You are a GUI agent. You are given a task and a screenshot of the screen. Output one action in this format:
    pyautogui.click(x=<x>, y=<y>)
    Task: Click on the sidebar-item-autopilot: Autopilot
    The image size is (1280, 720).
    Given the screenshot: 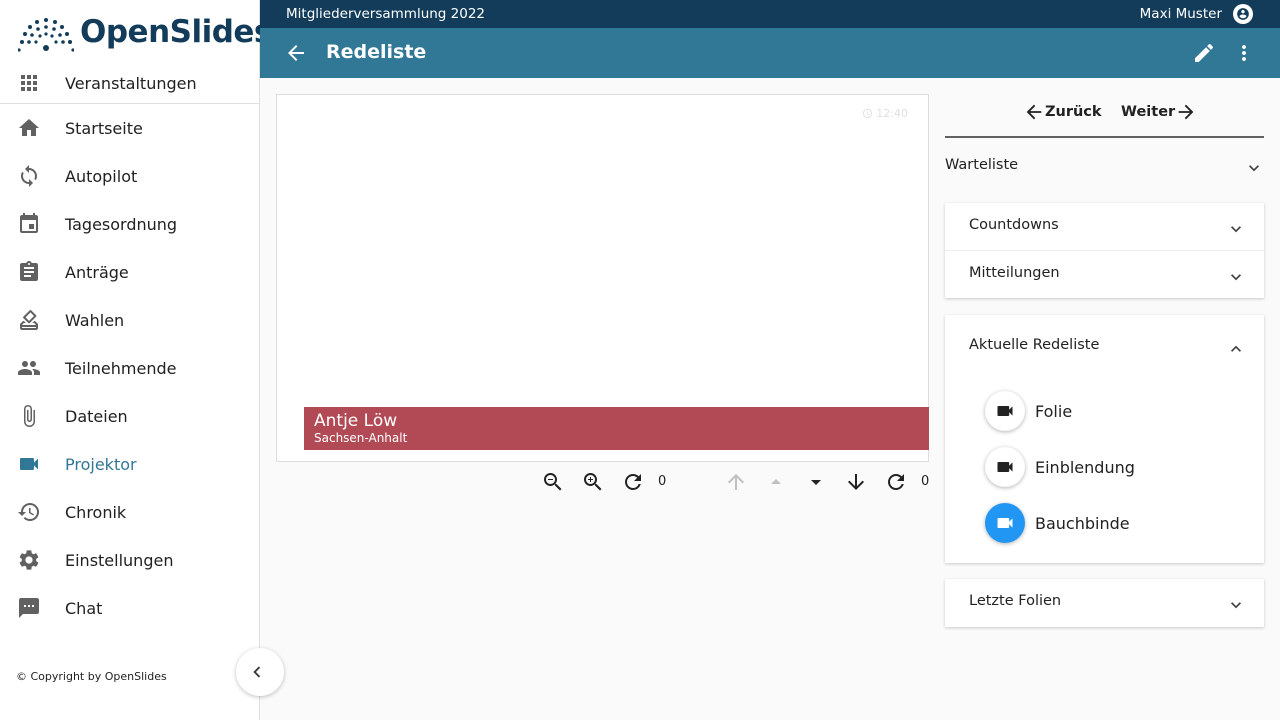 What is the action you would take?
    pyautogui.click(x=130, y=176)
    